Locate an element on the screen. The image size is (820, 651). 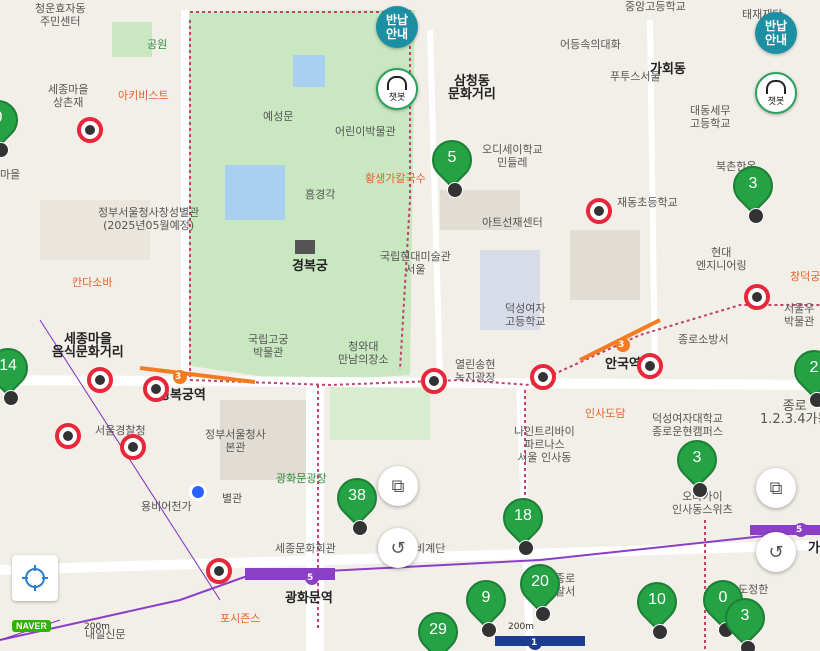
label-songhyeon: 열린송현 녹지광장 is located at coordinates (475, 371).